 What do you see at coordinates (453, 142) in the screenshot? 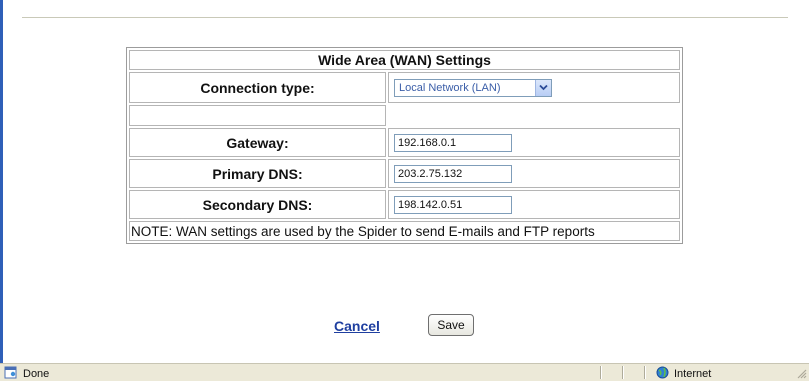
I see `gateway-input` at bounding box center [453, 142].